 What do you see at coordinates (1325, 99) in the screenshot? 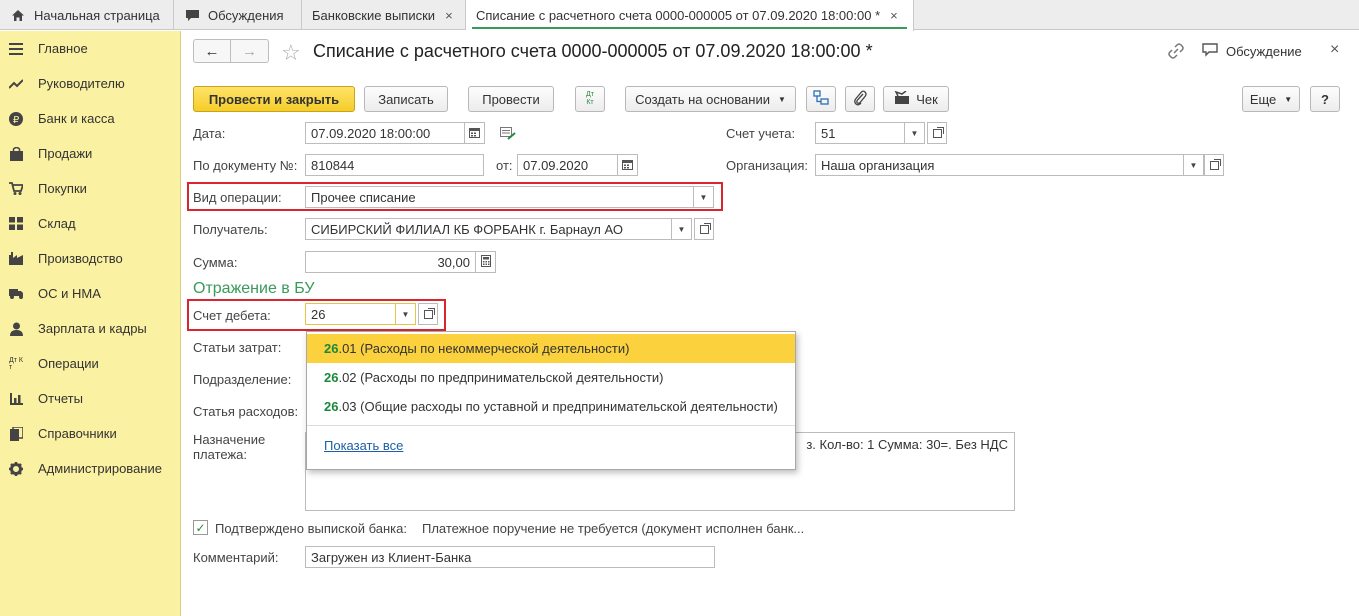
I see `help-button: ?` at bounding box center [1325, 99].